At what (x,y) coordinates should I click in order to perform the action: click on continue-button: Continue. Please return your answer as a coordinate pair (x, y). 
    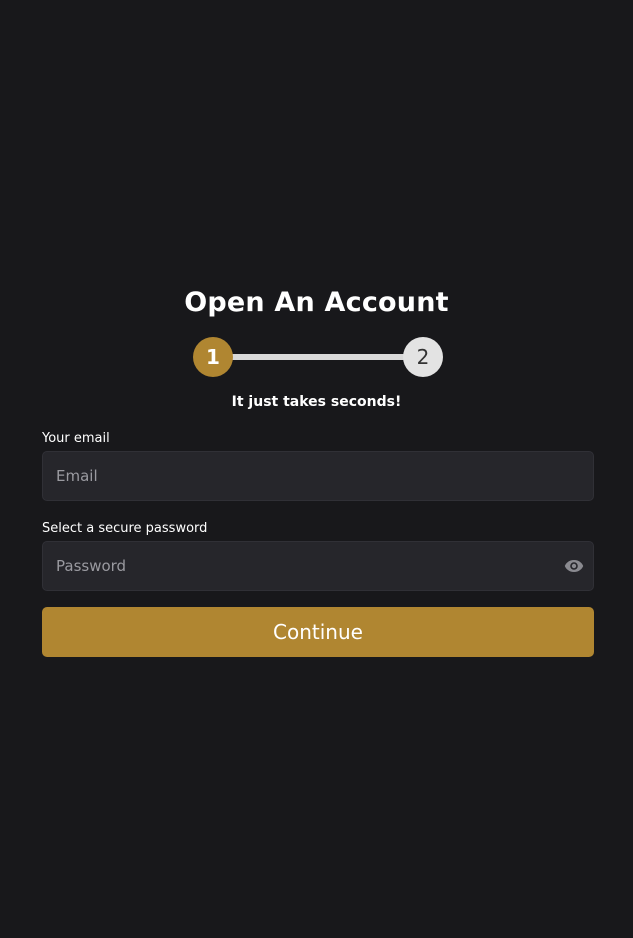
    Looking at the image, I should click on (318, 632).